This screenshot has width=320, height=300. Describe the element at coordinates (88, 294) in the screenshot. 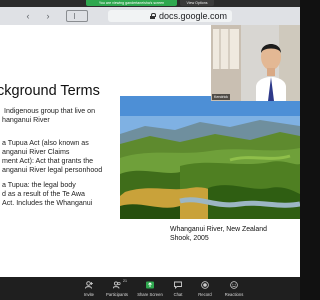

I see `invite-label: Invite` at that location.